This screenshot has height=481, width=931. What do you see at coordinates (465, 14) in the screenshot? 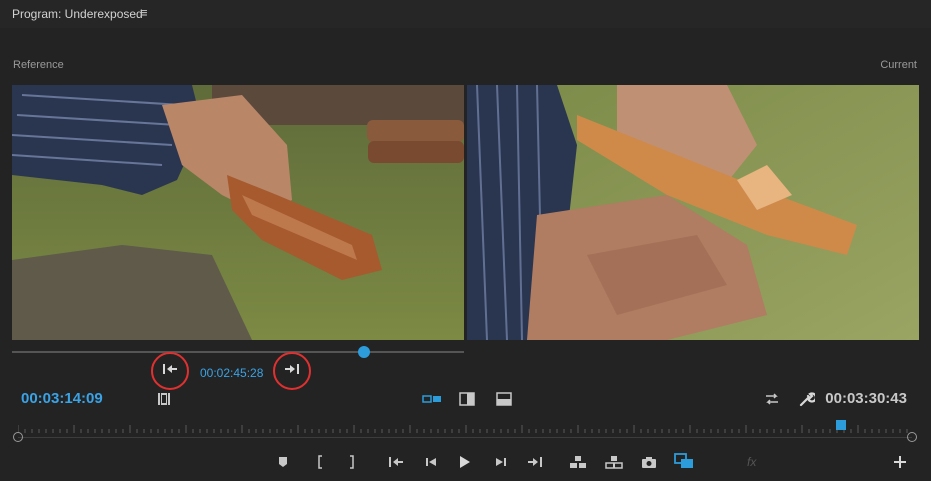
I see `panel-header: Program: Underexposed ≡` at bounding box center [465, 14].